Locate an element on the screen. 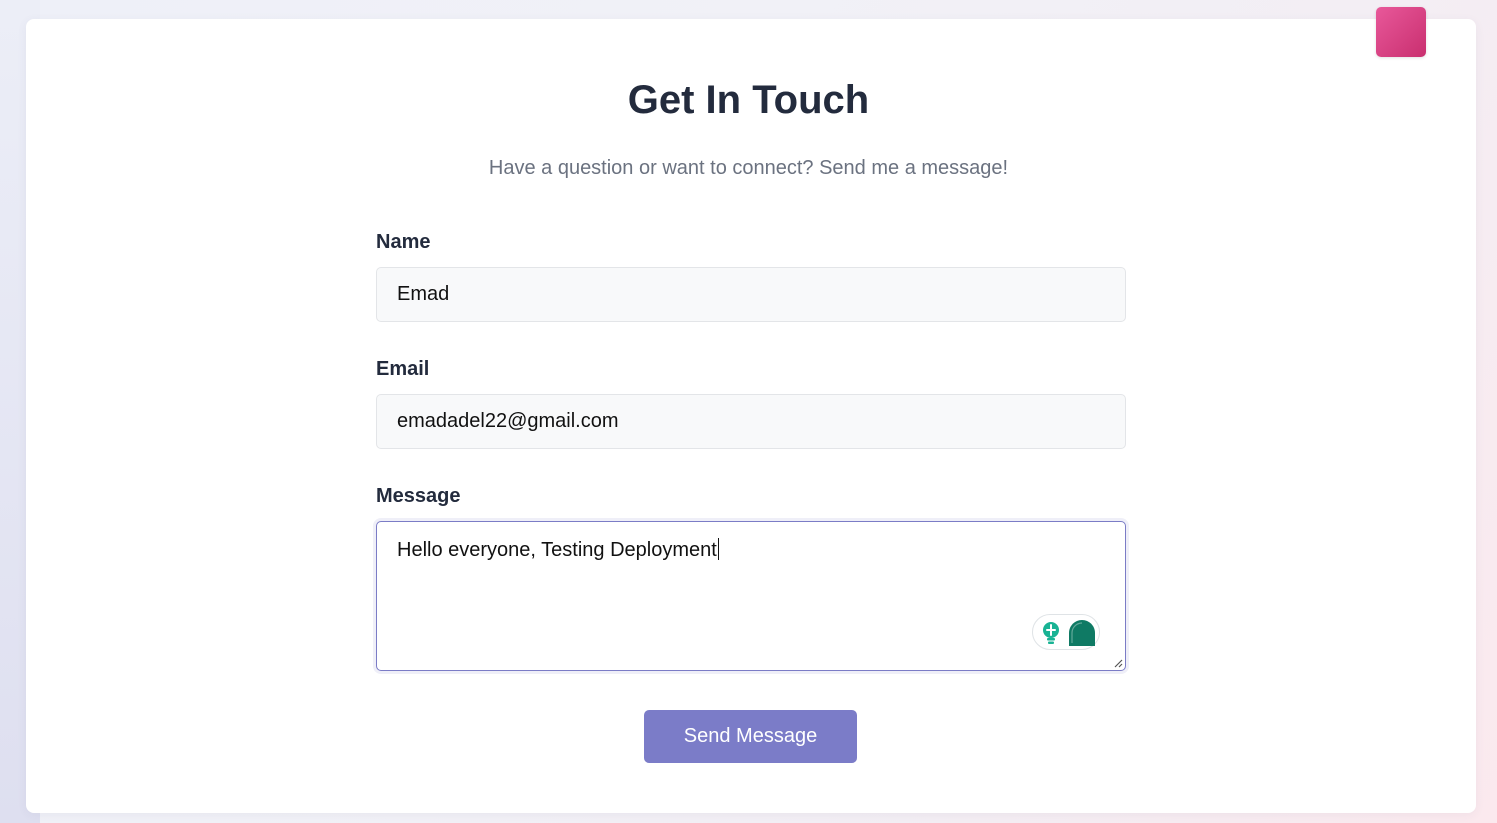 This screenshot has height=823, width=1497. pink-square-icon is located at coordinates (1401, 32).